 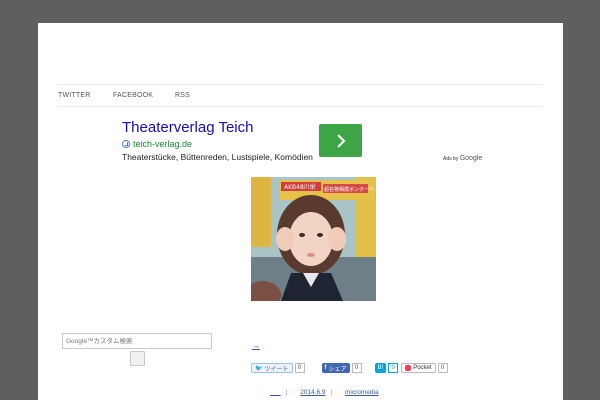 I want to click on pocket-label: Pocket, so click(x=422, y=368).